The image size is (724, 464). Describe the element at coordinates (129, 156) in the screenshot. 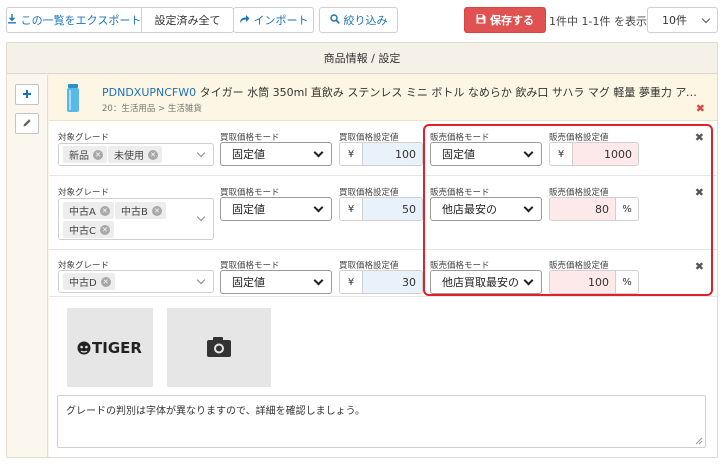

I see `grade-tag-label: 未使用` at that location.